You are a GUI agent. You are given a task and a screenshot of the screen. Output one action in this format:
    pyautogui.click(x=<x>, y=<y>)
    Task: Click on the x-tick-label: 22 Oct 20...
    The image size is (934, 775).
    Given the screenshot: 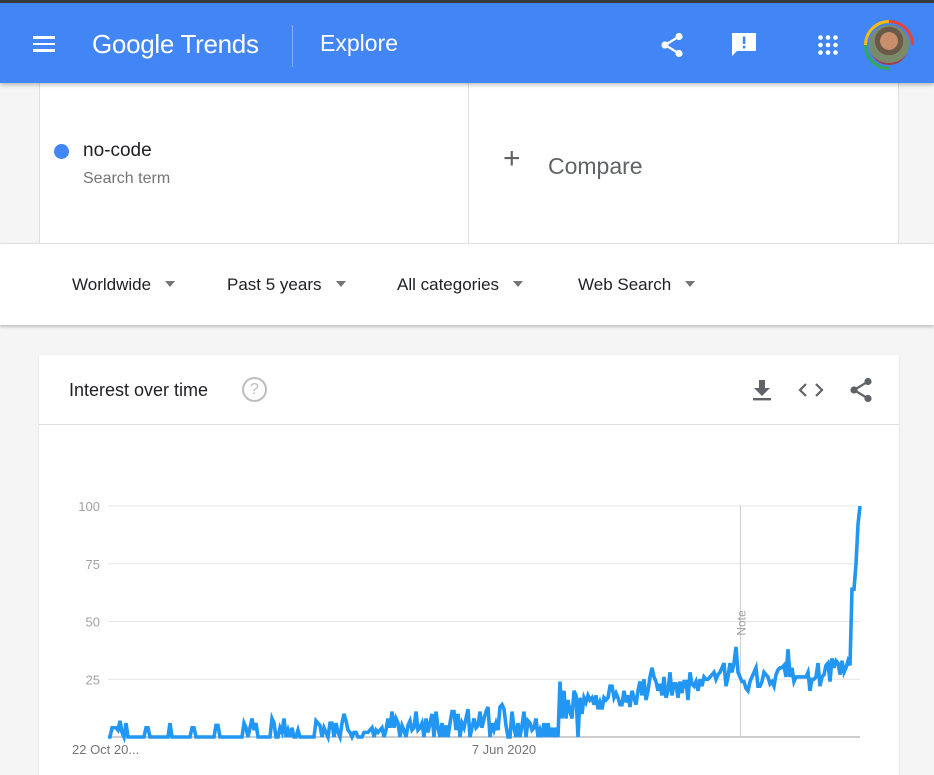 What is the action you would take?
    pyautogui.click(x=105, y=749)
    